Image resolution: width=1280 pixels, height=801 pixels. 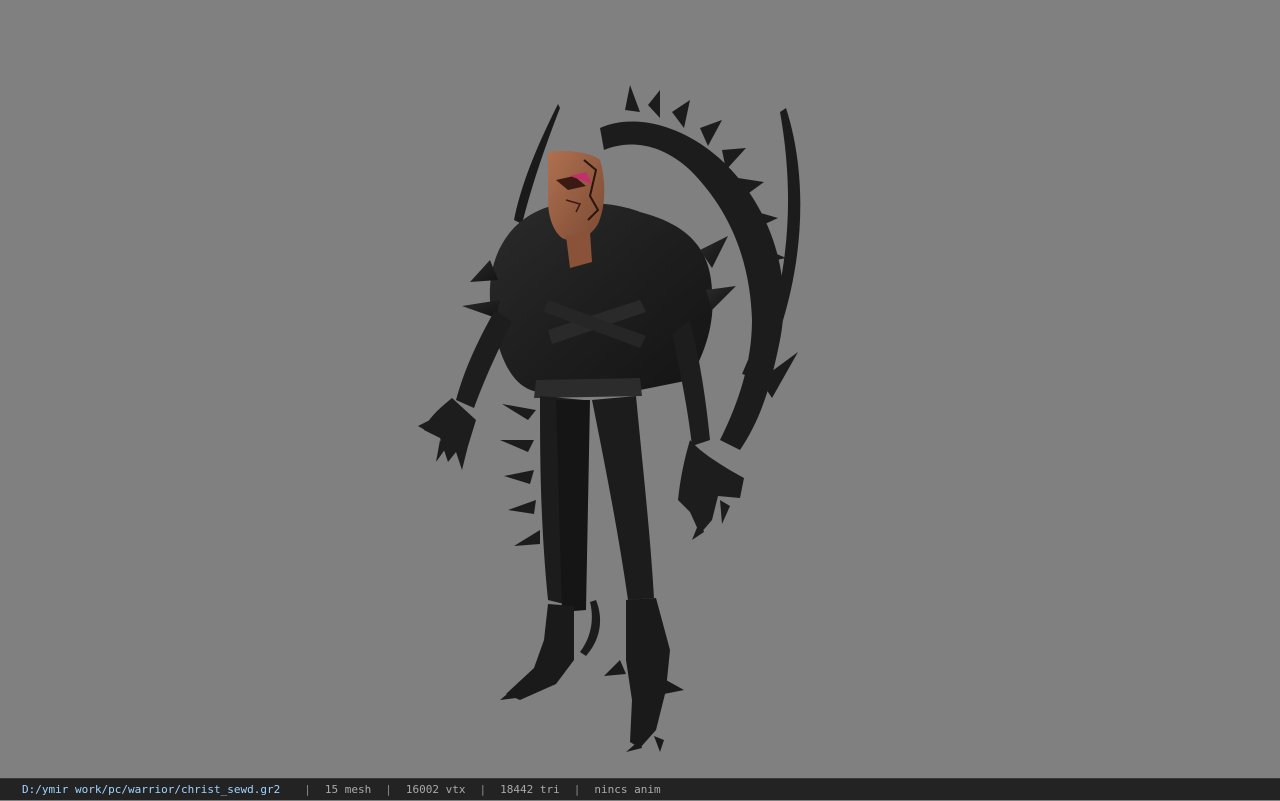 I want to click on left-arm, so click(x=465, y=390).